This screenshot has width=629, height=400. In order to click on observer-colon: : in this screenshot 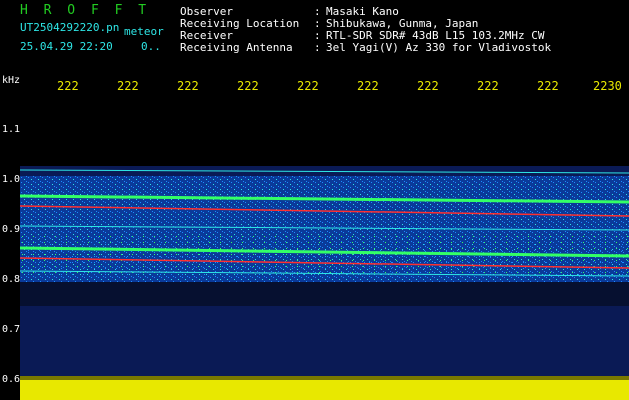, I will do `click(317, 11)`.